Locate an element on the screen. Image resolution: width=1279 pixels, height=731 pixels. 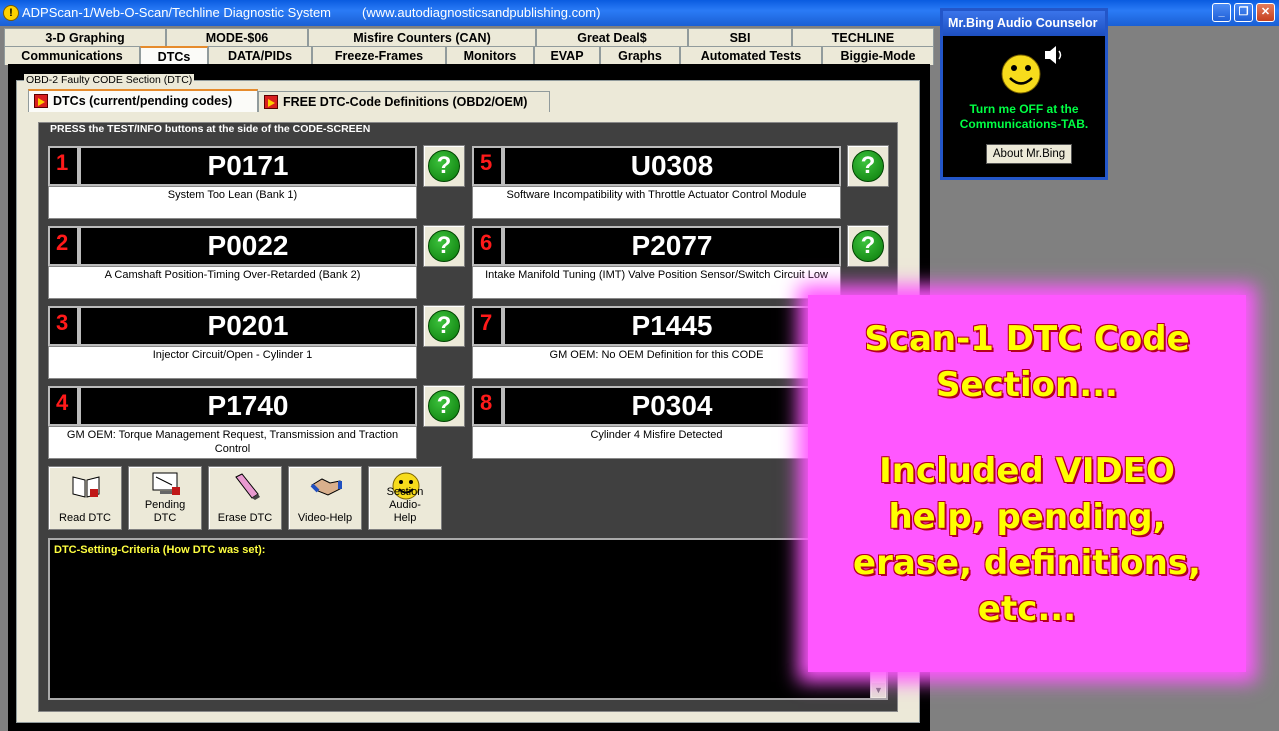
dtc-6-help-button: ? is located at coordinates (868, 246).